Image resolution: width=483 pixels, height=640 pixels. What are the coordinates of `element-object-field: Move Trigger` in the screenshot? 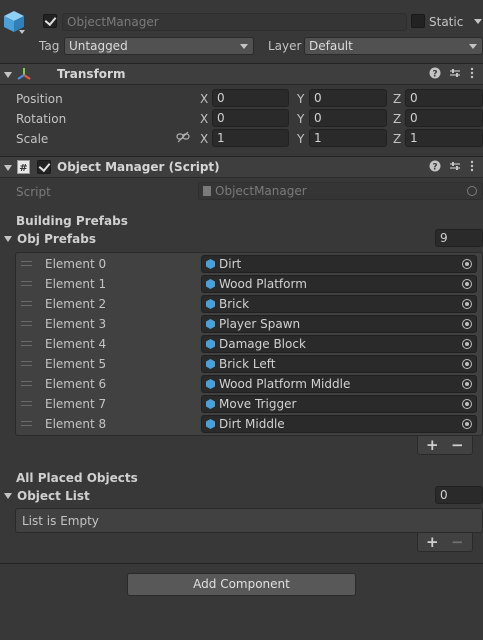 It's located at (339, 404).